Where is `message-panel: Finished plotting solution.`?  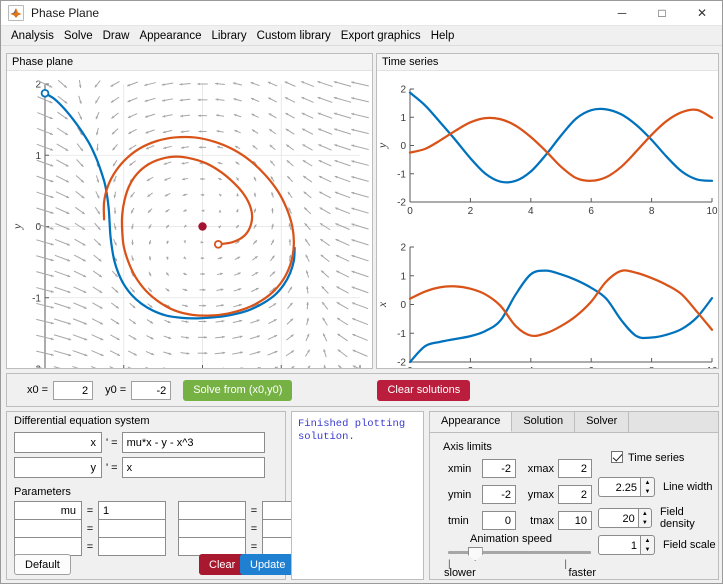 message-panel: Finished plotting solution. is located at coordinates (357, 495).